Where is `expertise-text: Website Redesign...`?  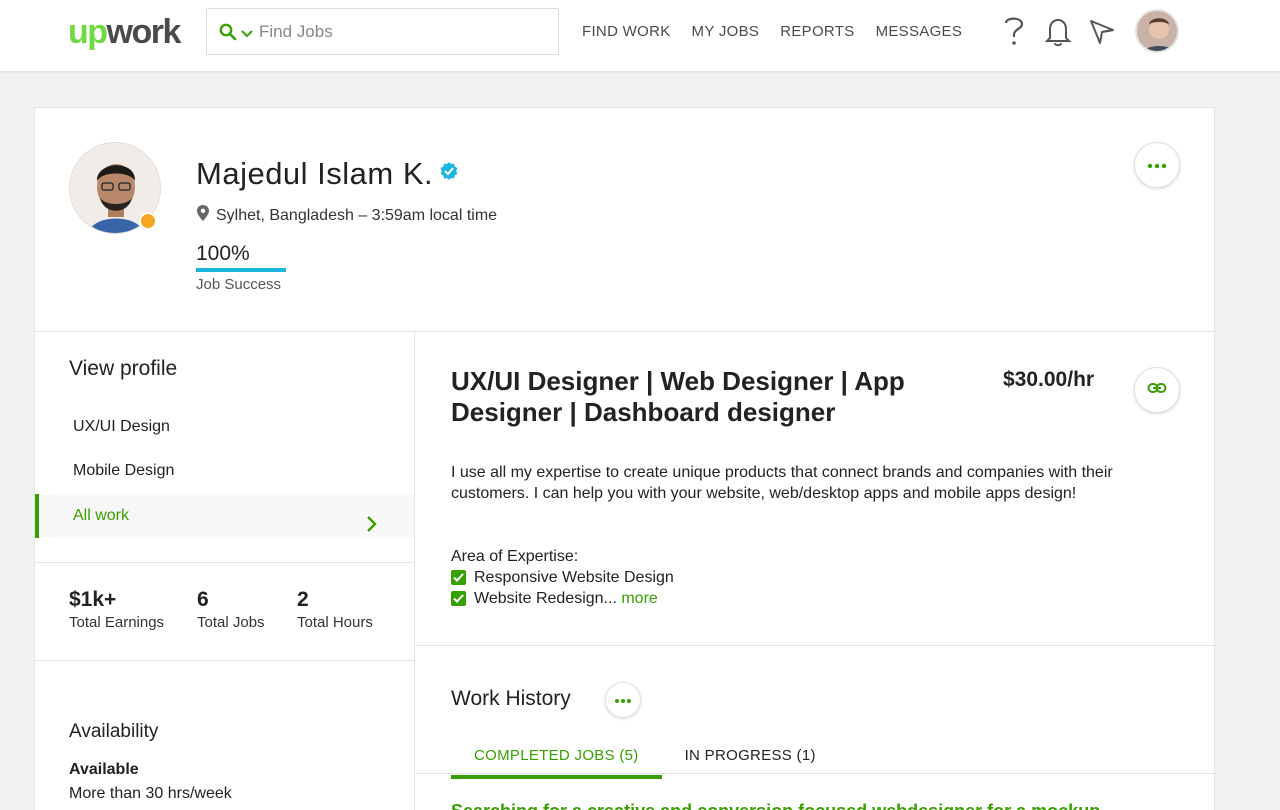
expertise-text: Website Redesign... is located at coordinates (545, 598).